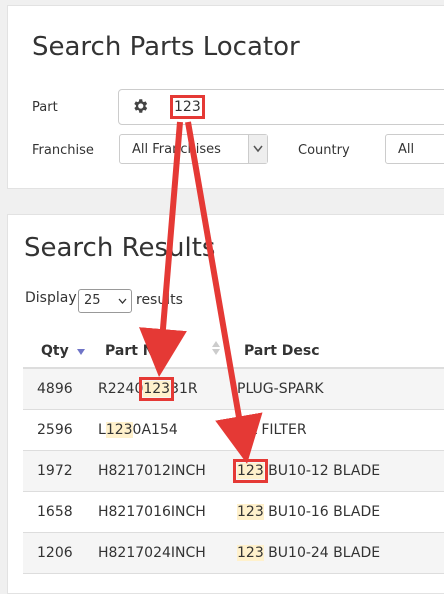  I want to click on table-row: 1972 H8217012INCH 123 BU10-12 BLADE, so click(233, 471).